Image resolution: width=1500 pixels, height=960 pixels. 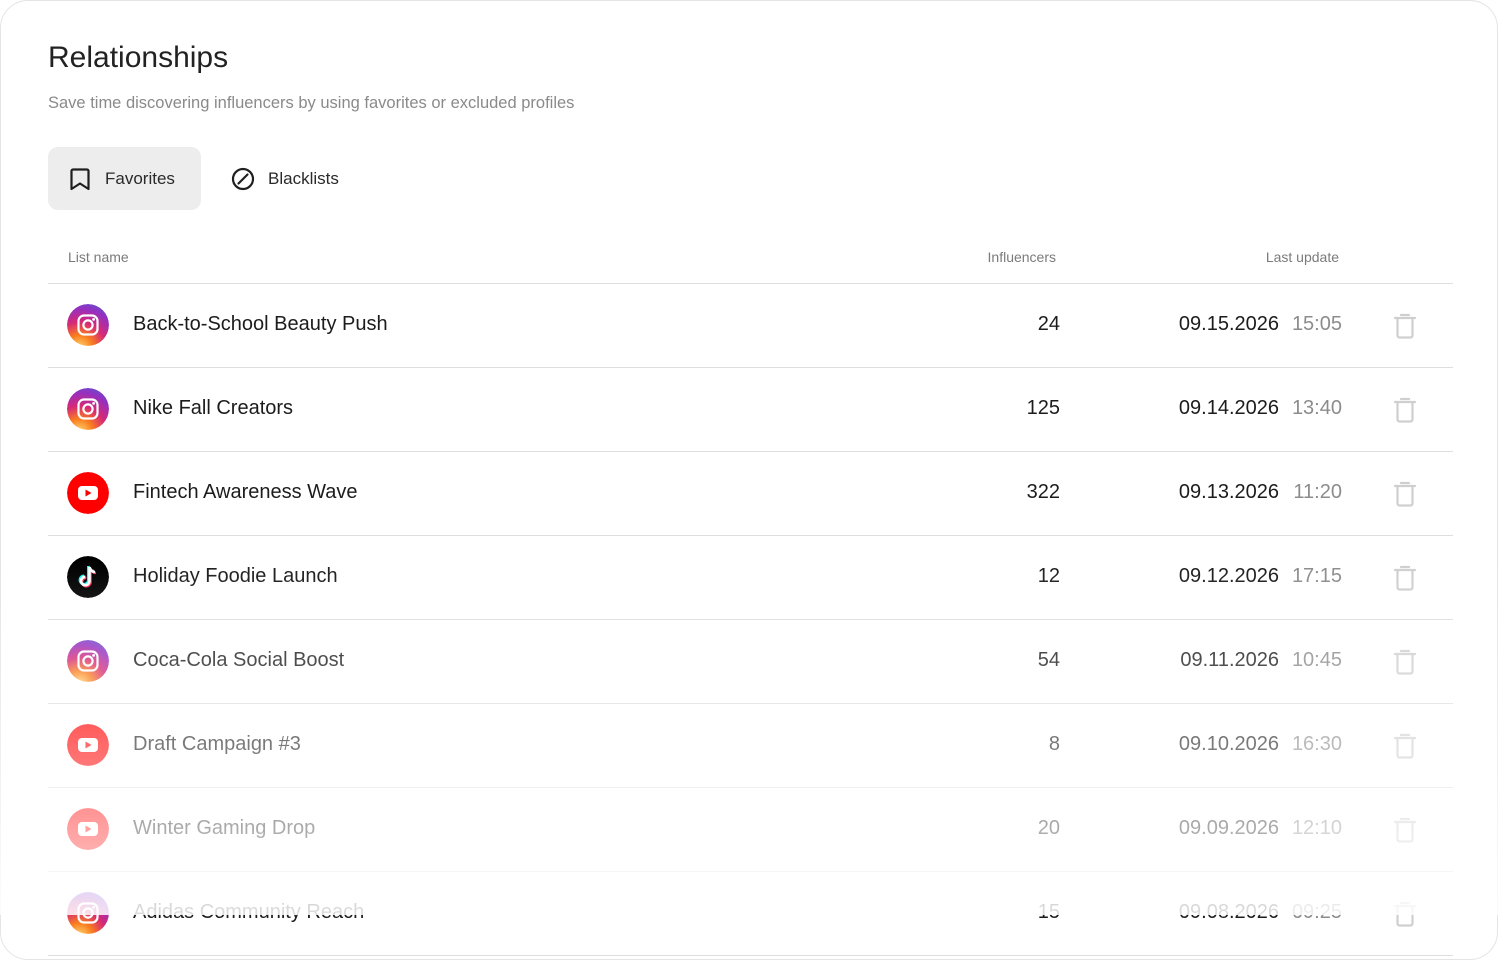 What do you see at coordinates (303, 178) in the screenshot?
I see `tab-blacklists-label: Blacklists` at bounding box center [303, 178].